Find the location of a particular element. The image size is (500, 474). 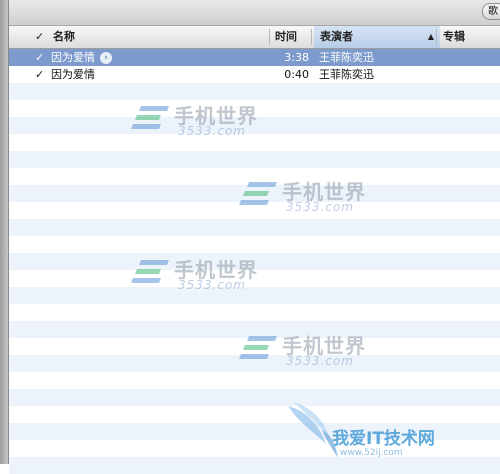

column-album-header: 专辑 is located at coordinates (451, 37).